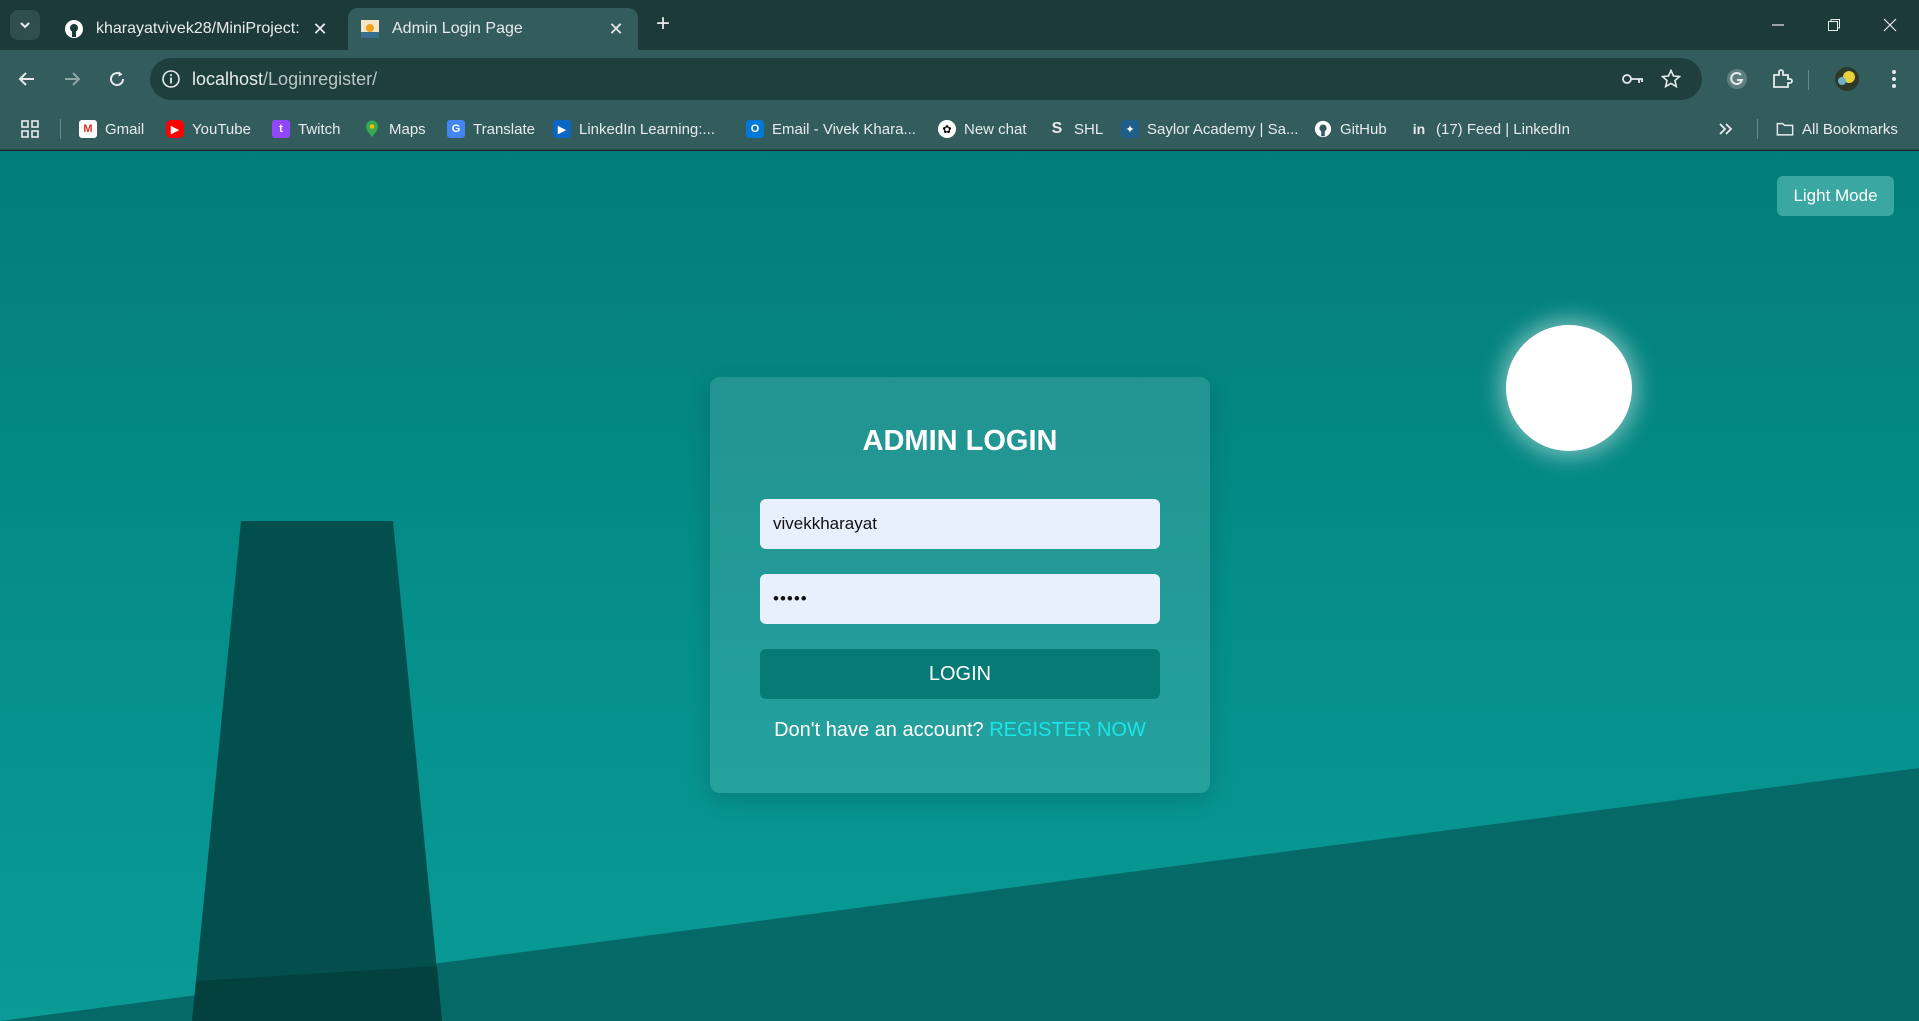 This screenshot has height=1021, width=1919. What do you see at coordinates (1089, 129) in the screenshot?
I see `bookmark-label: SHL` at bounding box center [1089, 129].